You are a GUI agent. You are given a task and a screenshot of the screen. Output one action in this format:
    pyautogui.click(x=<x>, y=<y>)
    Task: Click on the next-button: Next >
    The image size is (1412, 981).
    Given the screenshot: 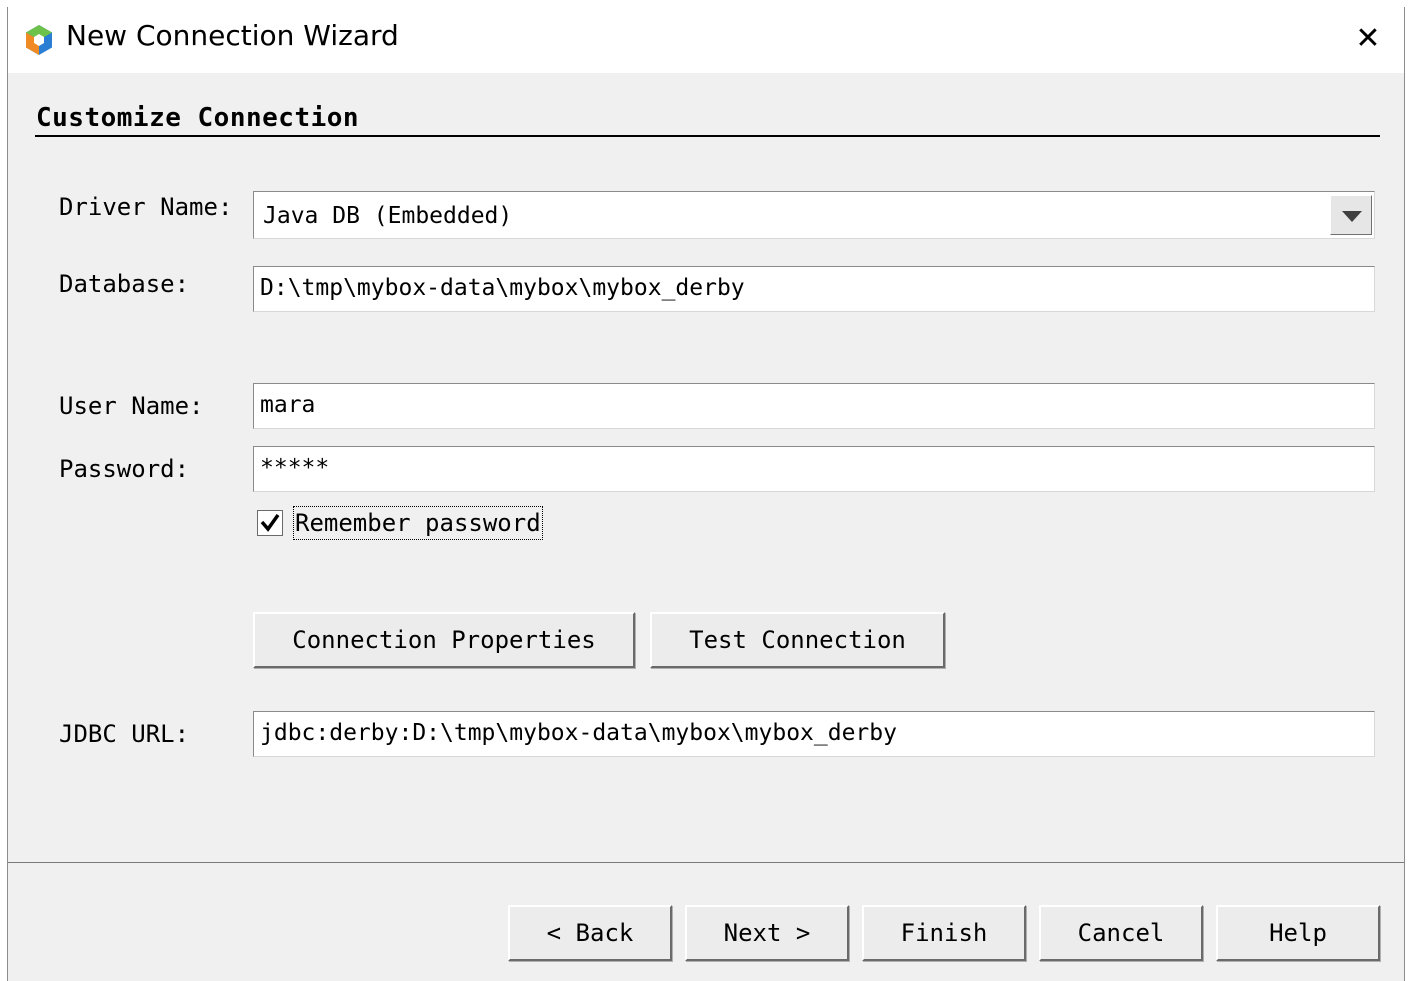 What is the action you would take?
    pyautogui.click(x=767, y=933)
    